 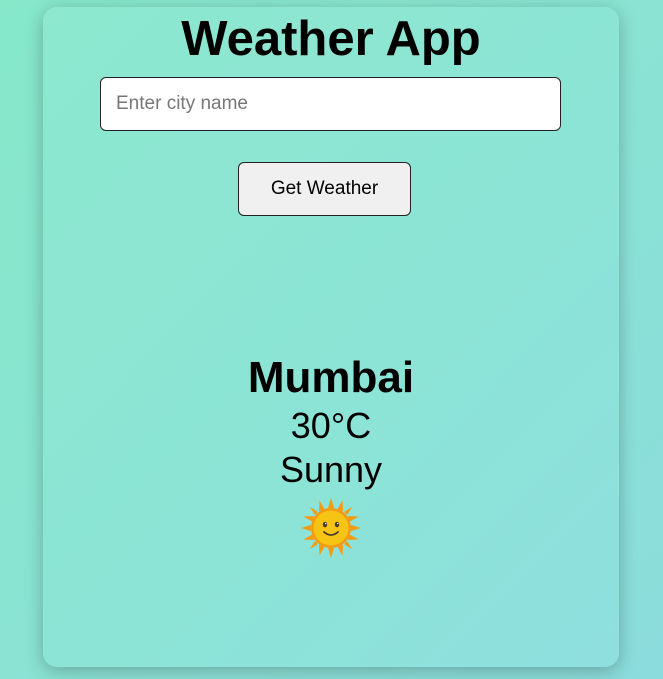 I want to click on temperature-value: 30°C, so click(x=331, y=425).